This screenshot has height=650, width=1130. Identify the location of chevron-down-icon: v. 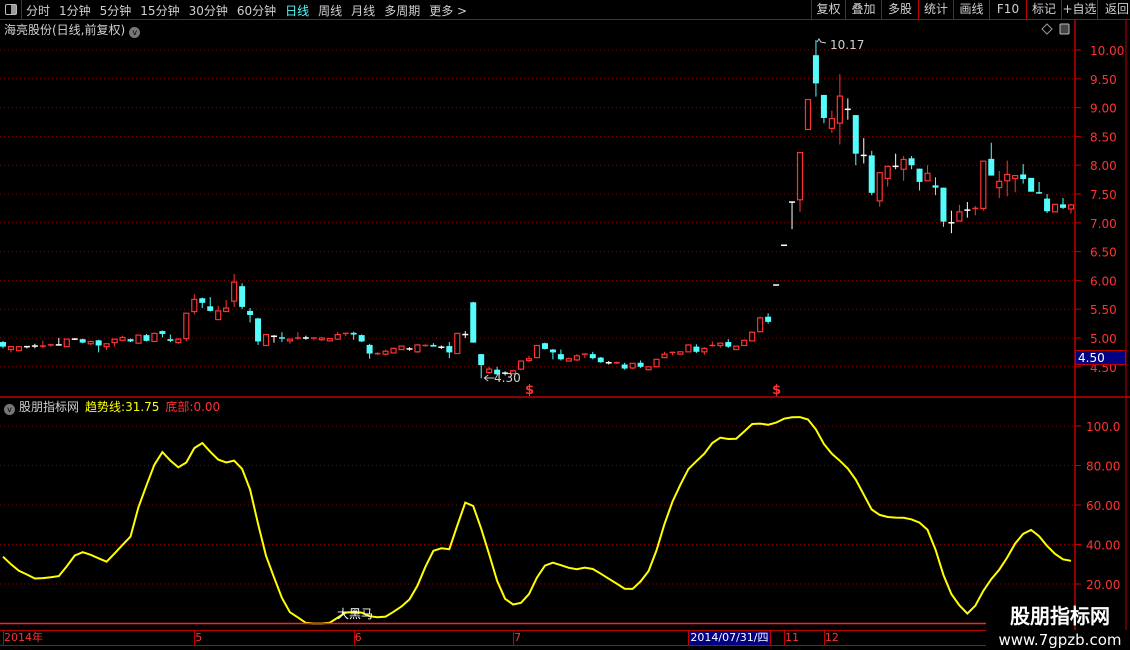
(9, 409).